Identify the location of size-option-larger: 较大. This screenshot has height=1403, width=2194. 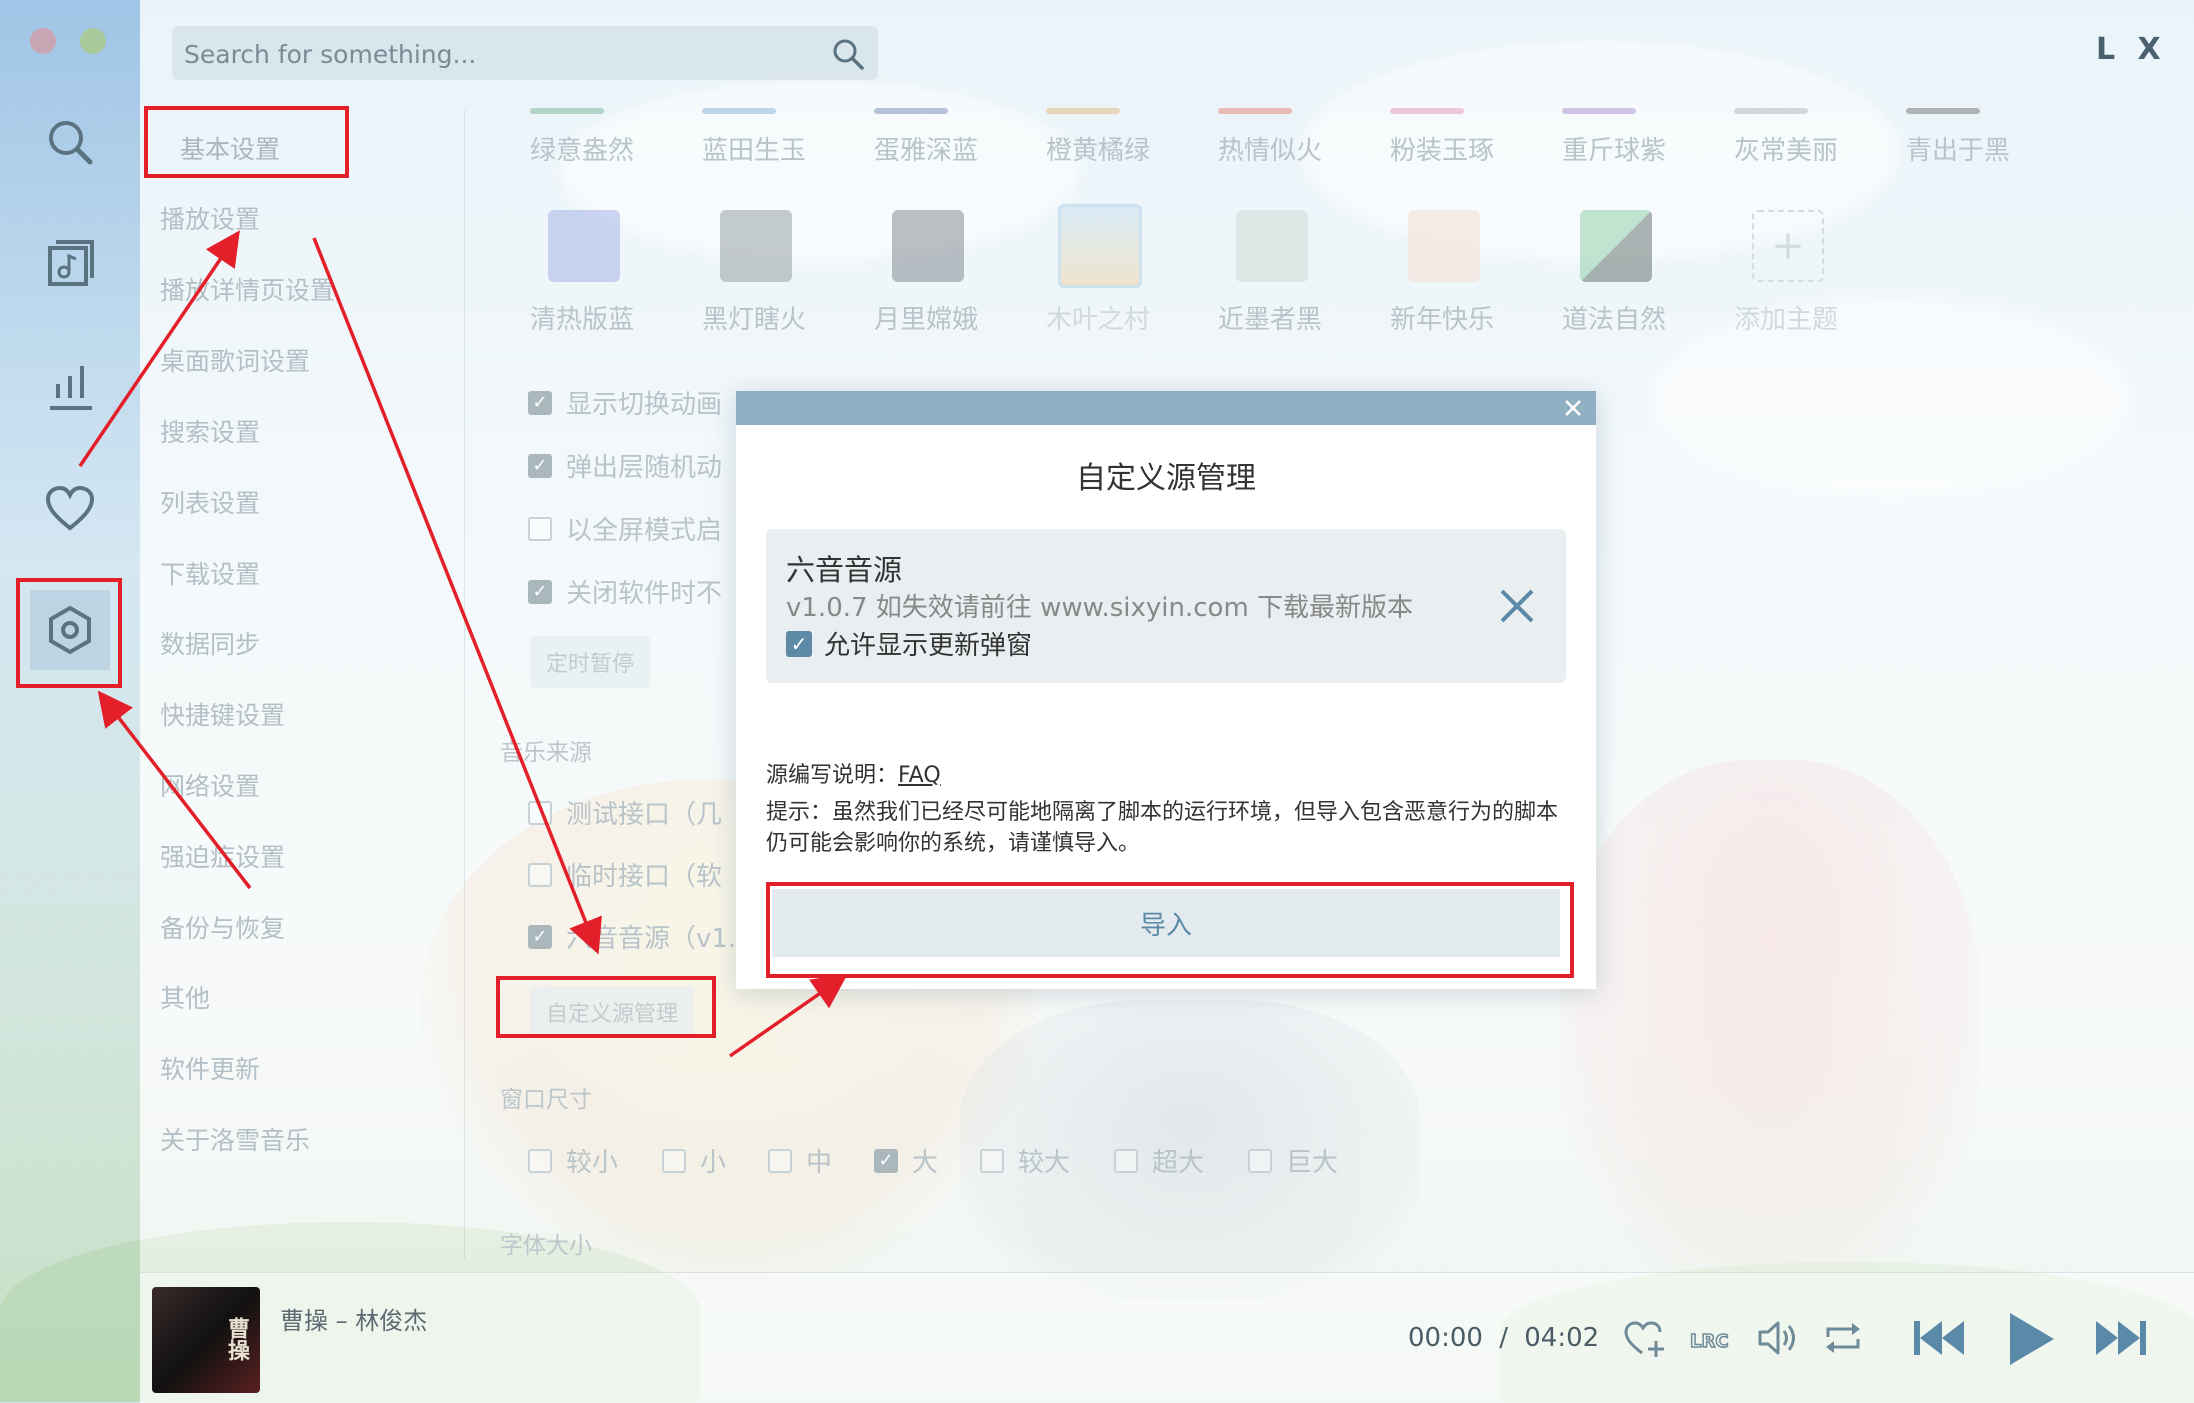
(1025, 1160).